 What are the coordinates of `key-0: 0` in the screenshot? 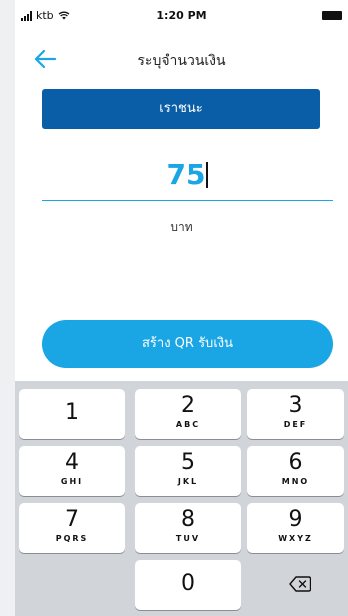 It's located at (188, 585).